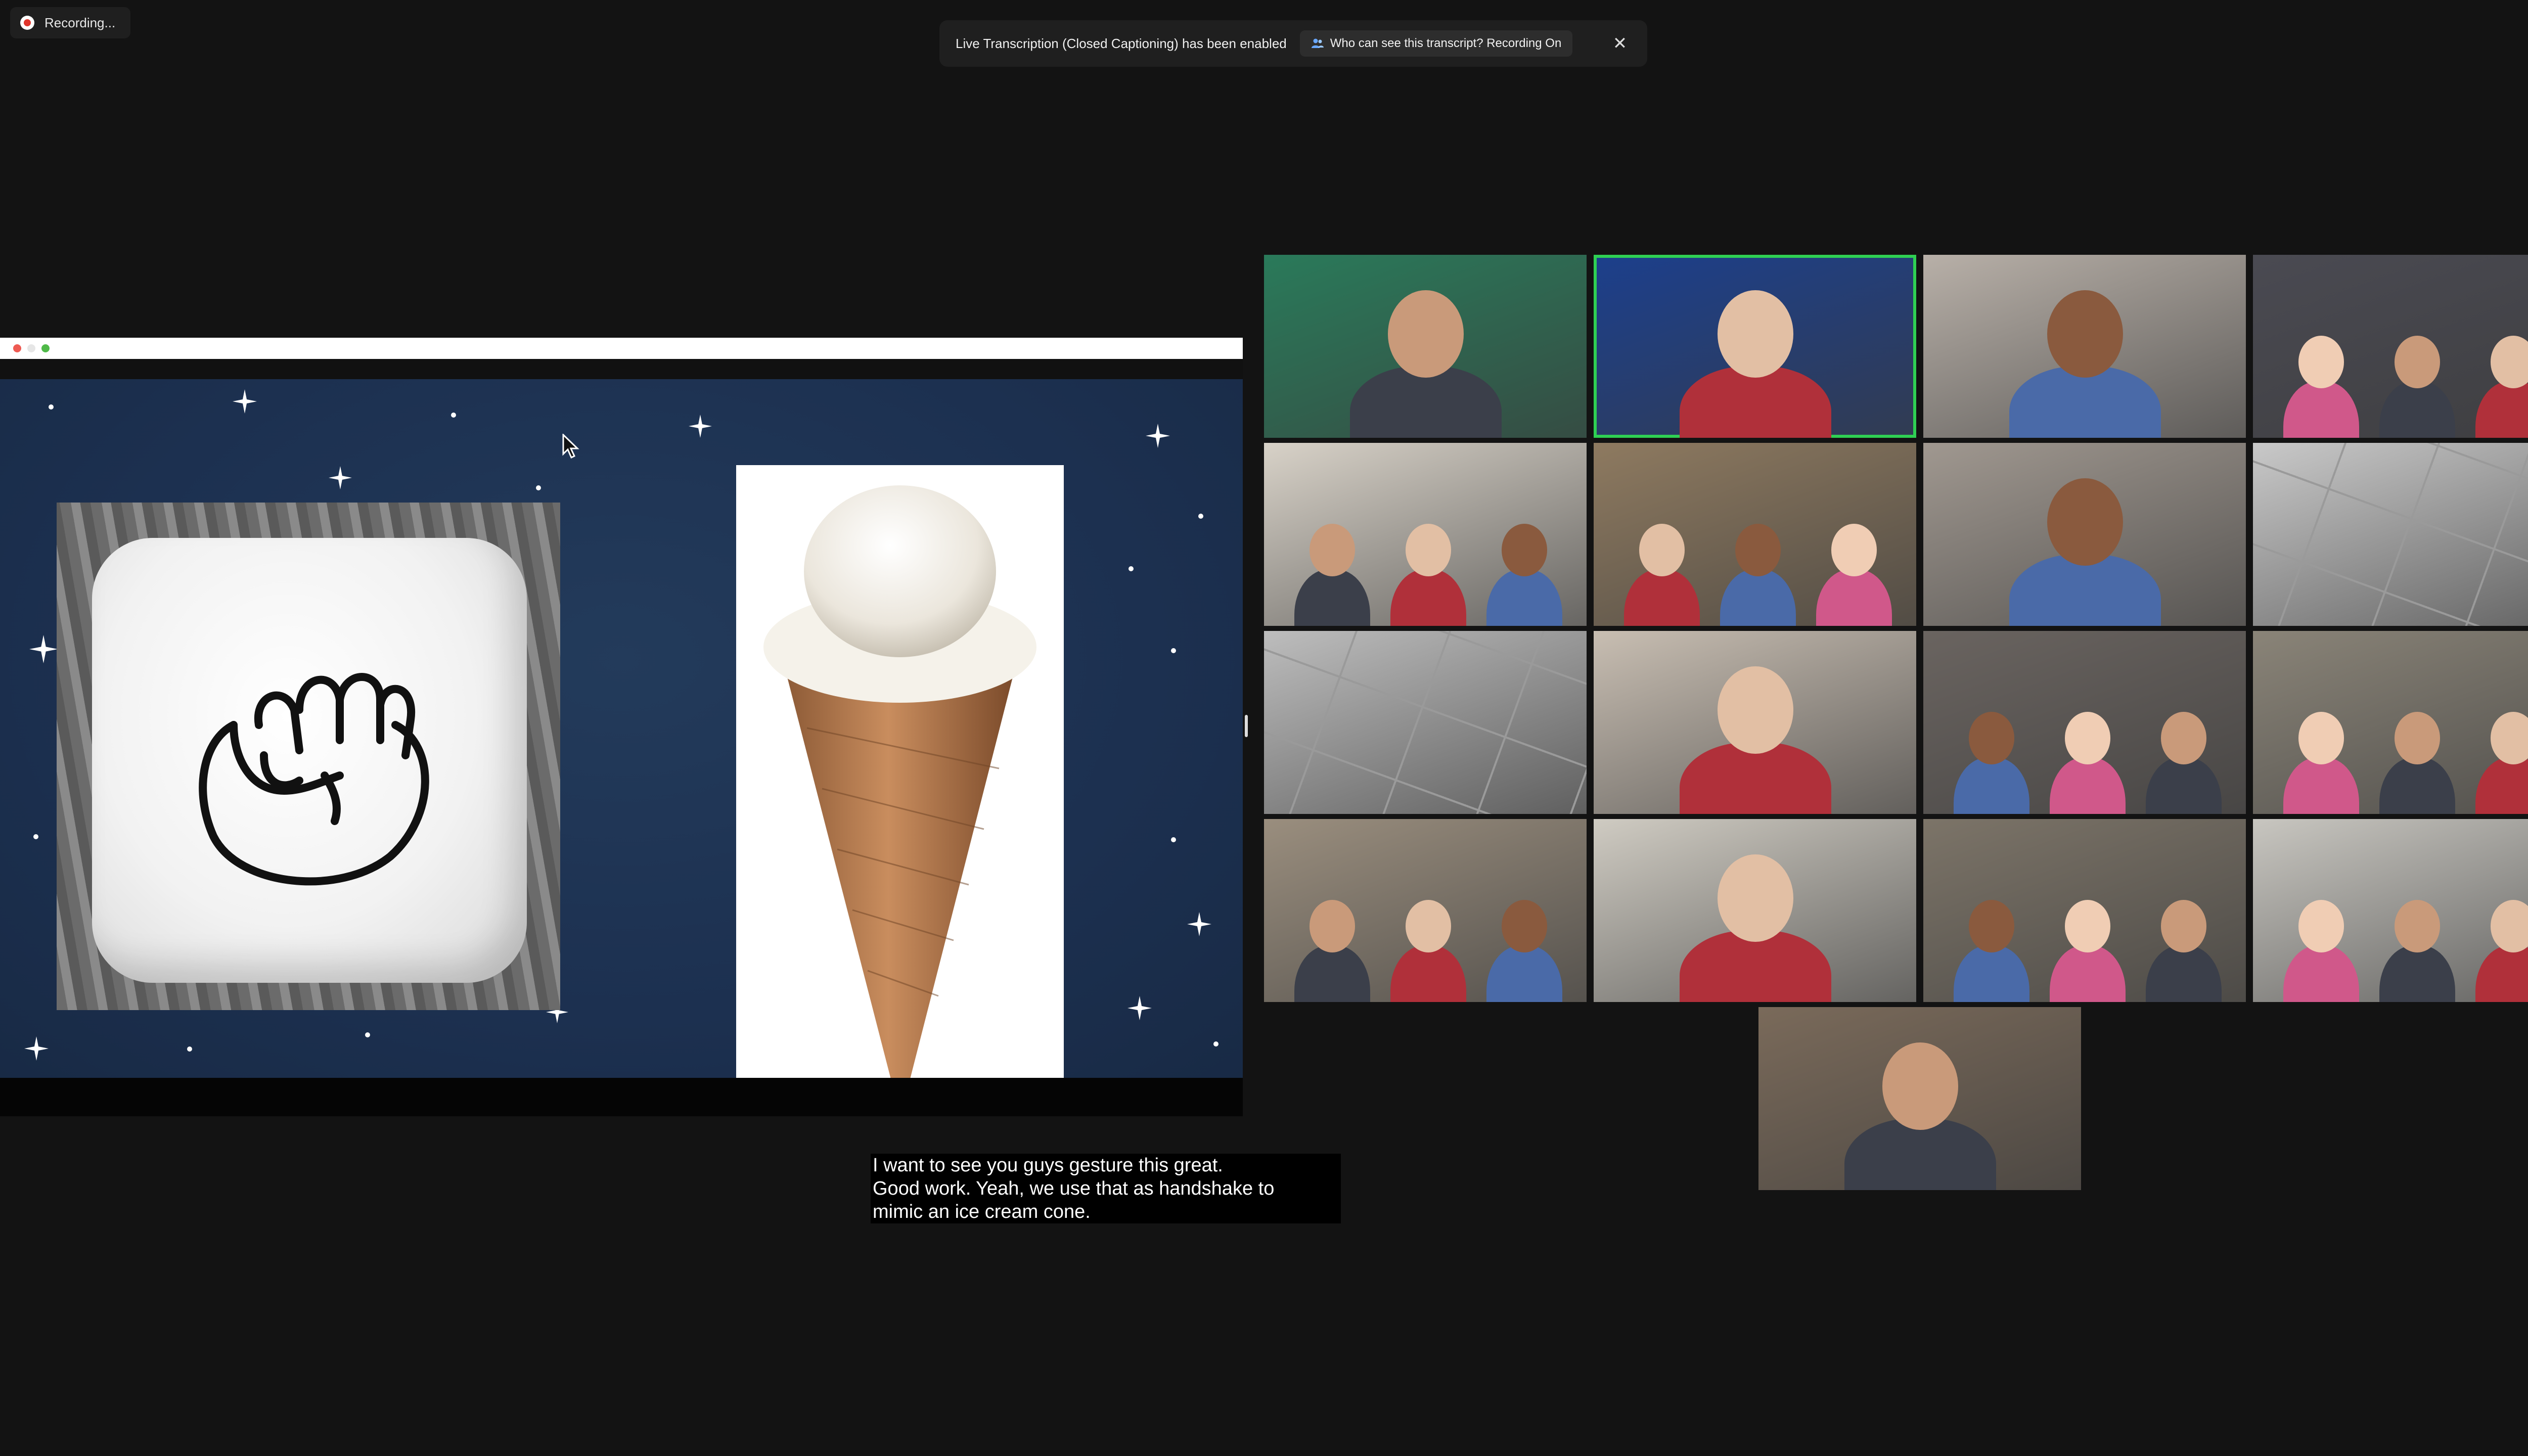  What do you see at coordinates (900, 781) in the screenshot?
I see `ice-cream-icon` at bounding box center [900, 781].